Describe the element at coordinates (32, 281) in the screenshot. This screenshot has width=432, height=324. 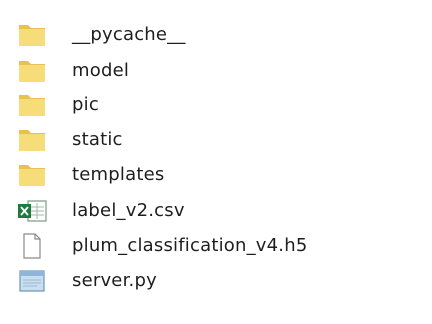
I see `python-file-icon` at that location.